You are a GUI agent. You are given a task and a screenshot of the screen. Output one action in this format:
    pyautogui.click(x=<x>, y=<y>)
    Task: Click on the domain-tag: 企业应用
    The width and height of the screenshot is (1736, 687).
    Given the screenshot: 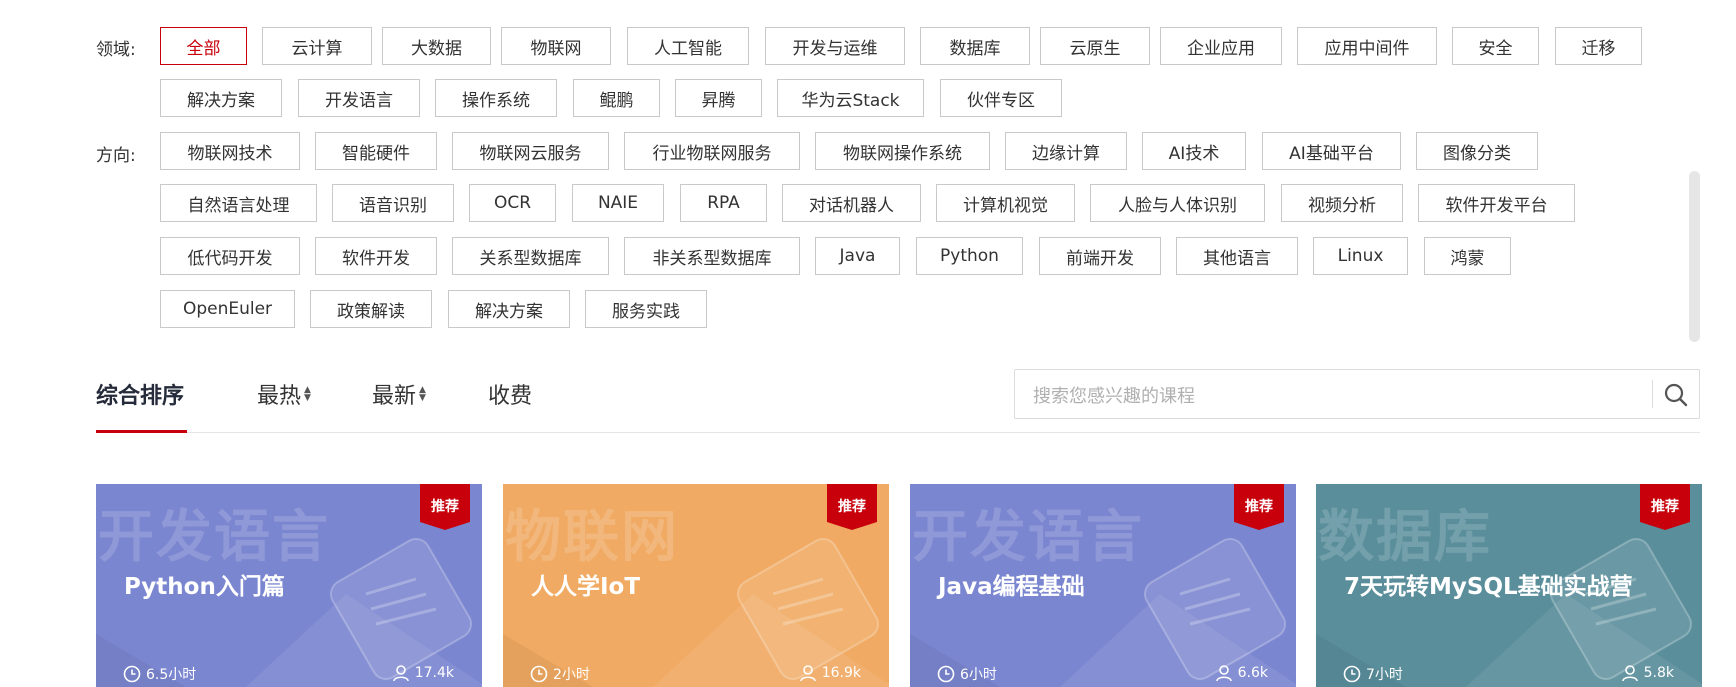 What is the action you would take?
    pyautogui.click(x=1221, y=46)
    